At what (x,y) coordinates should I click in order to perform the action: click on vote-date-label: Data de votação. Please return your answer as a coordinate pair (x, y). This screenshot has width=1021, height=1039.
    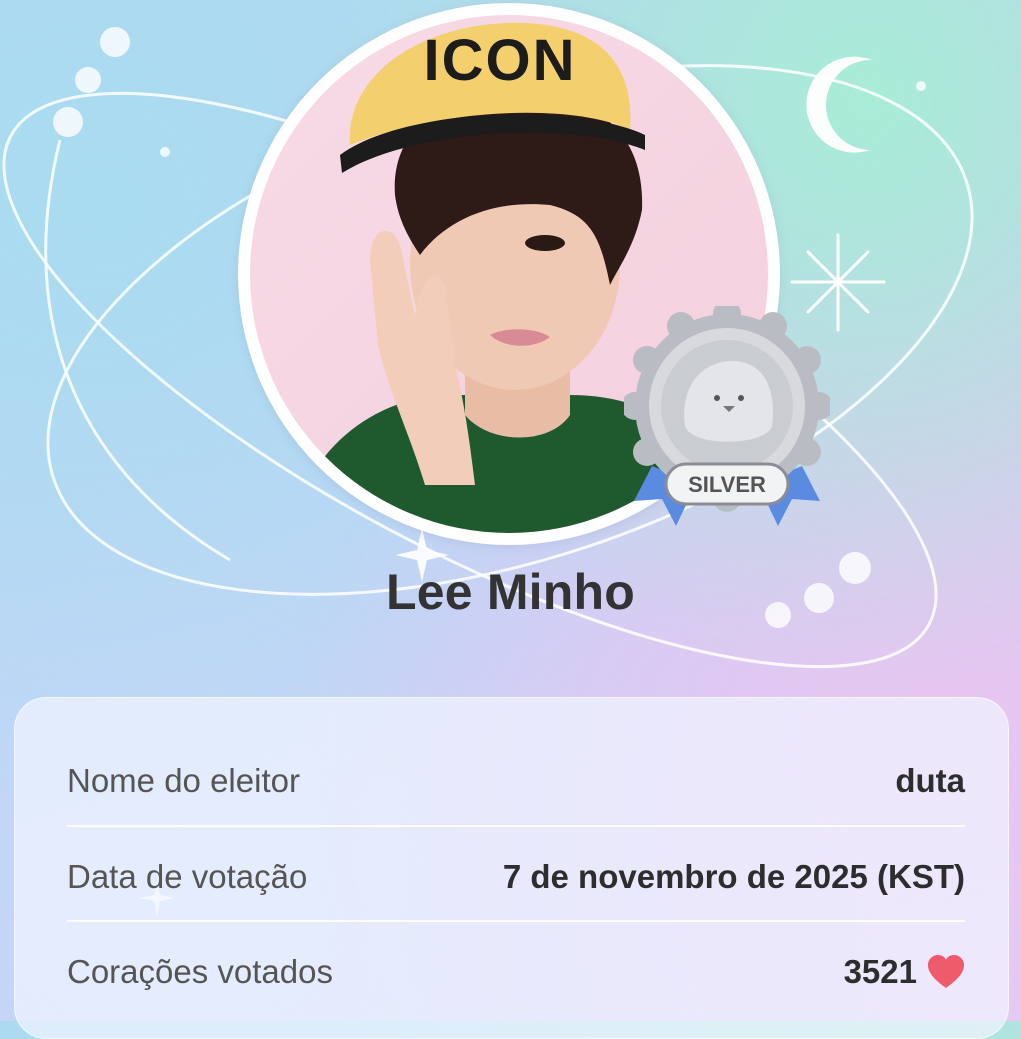
    Looking at the image, I should click on (187, 876).